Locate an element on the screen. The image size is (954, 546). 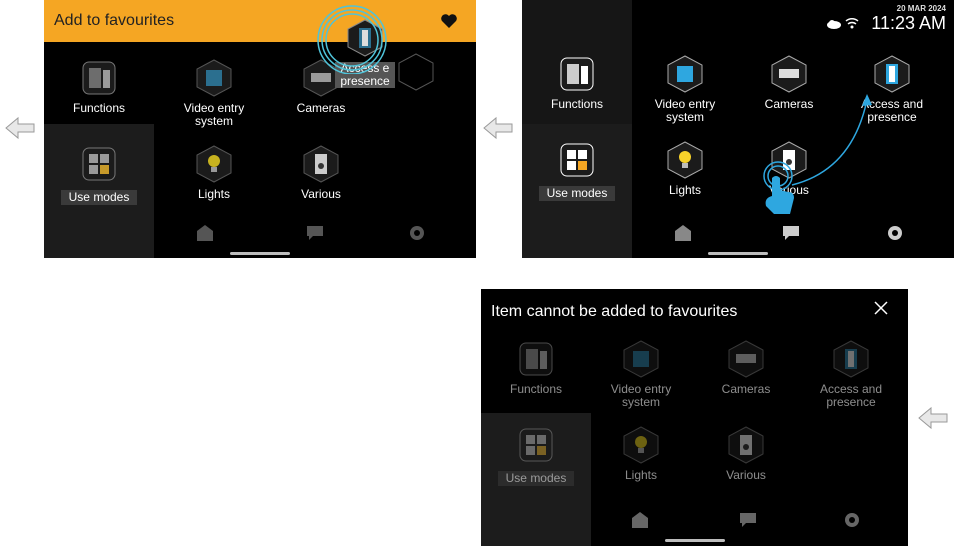
time-label: 11:23 AM is located at coordinates (908, 23).